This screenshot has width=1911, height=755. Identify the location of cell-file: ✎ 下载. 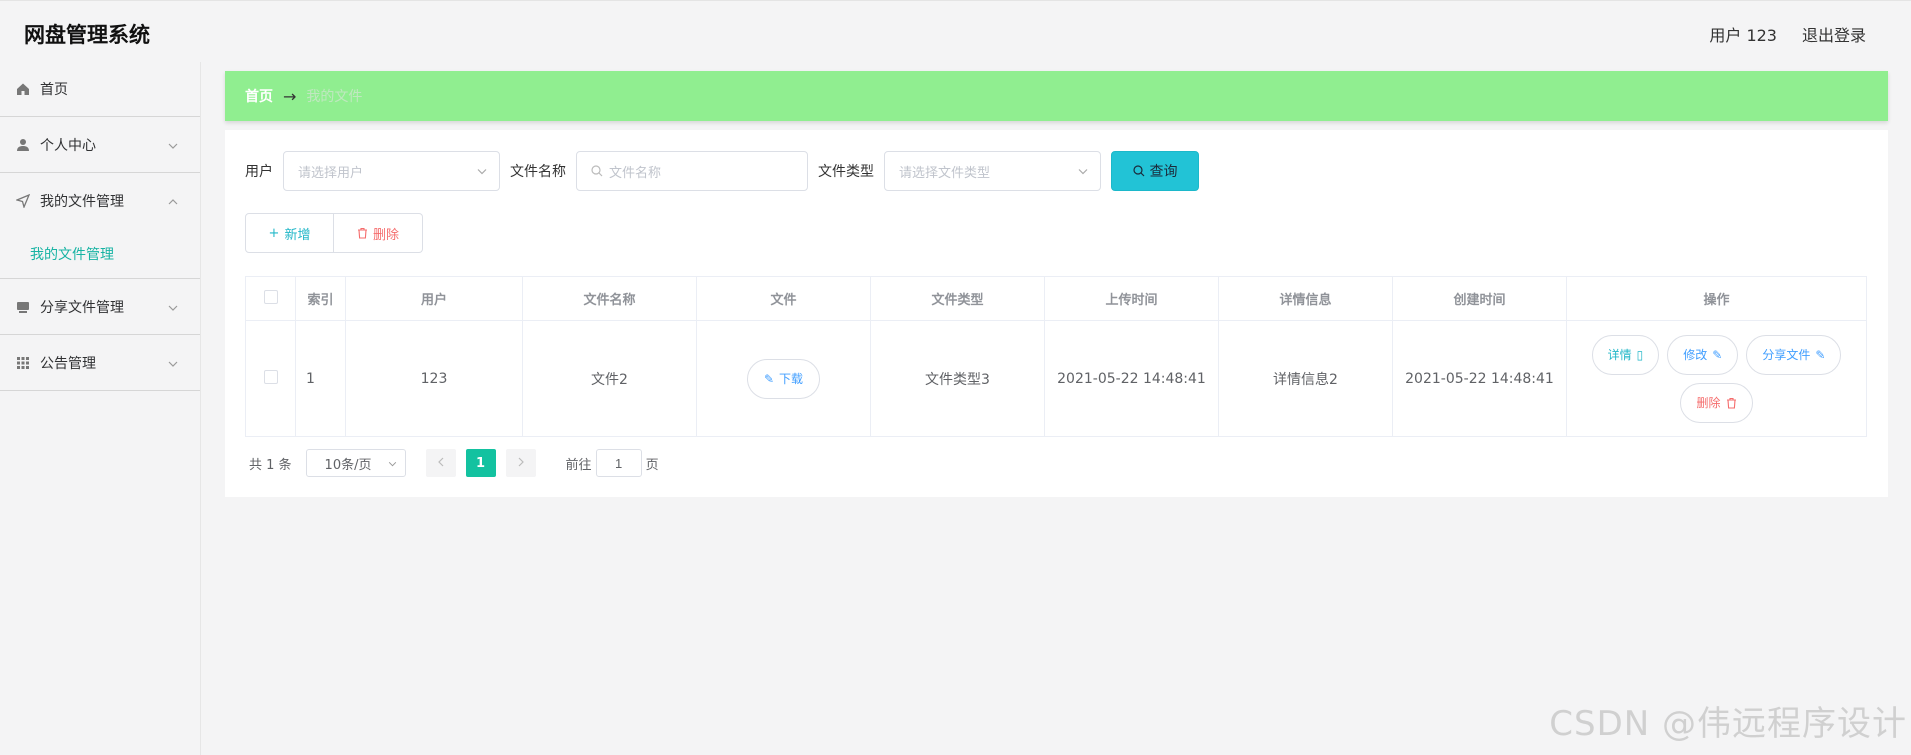
(783, 378).